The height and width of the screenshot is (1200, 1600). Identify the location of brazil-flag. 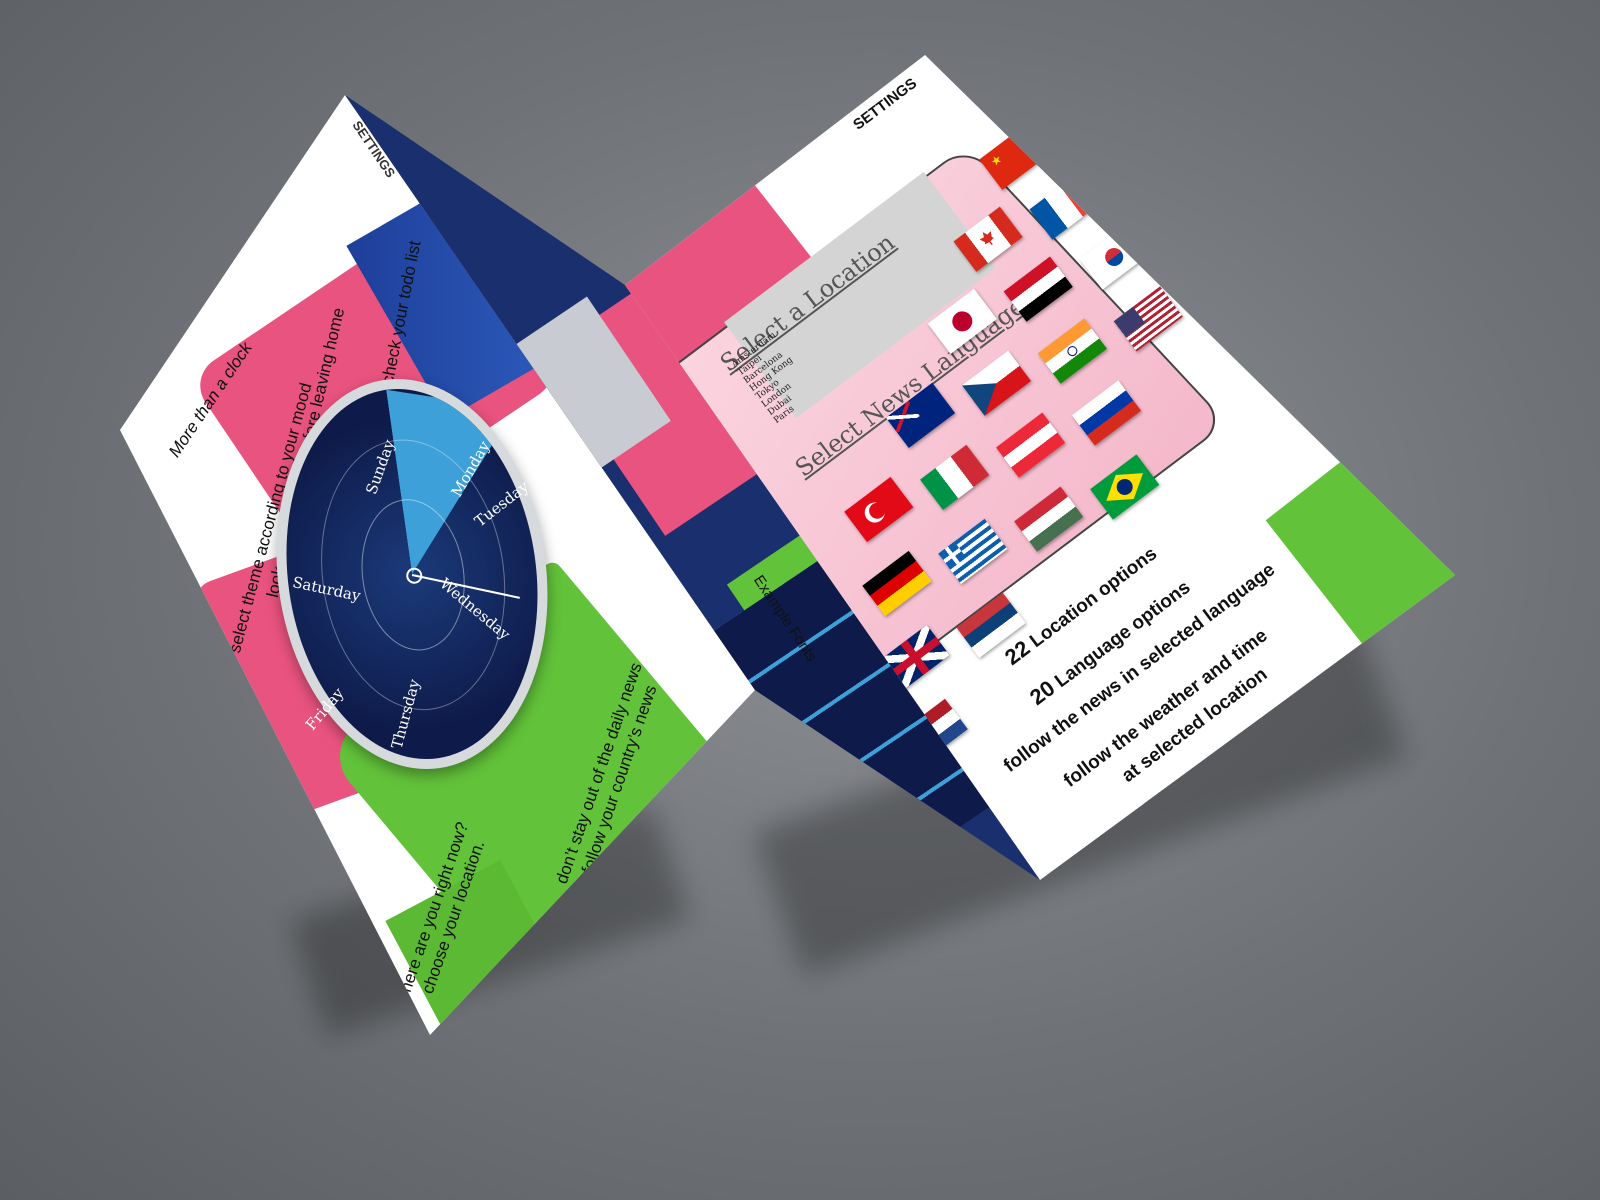
(1125, 487).